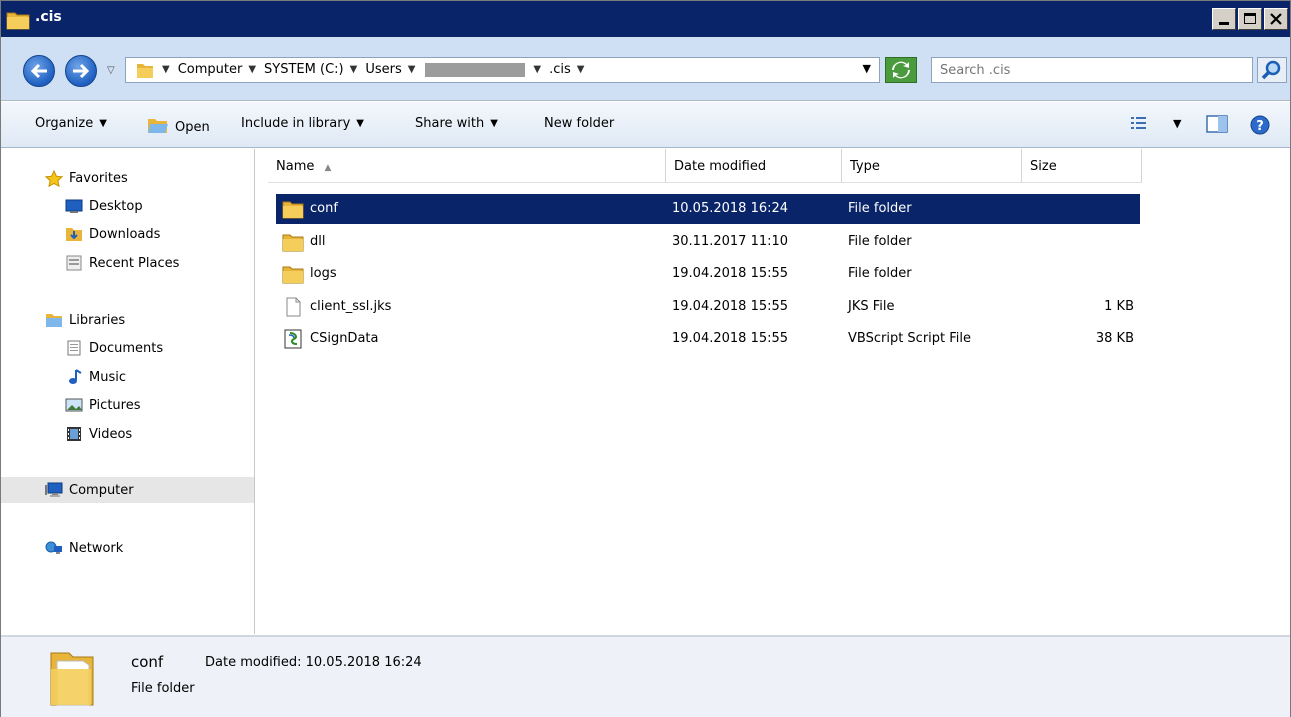  What do you see at coordinates (351, 306) in the screenshot?
I see `file-name: client_ssl.jks` at bounding box center [351, 306].